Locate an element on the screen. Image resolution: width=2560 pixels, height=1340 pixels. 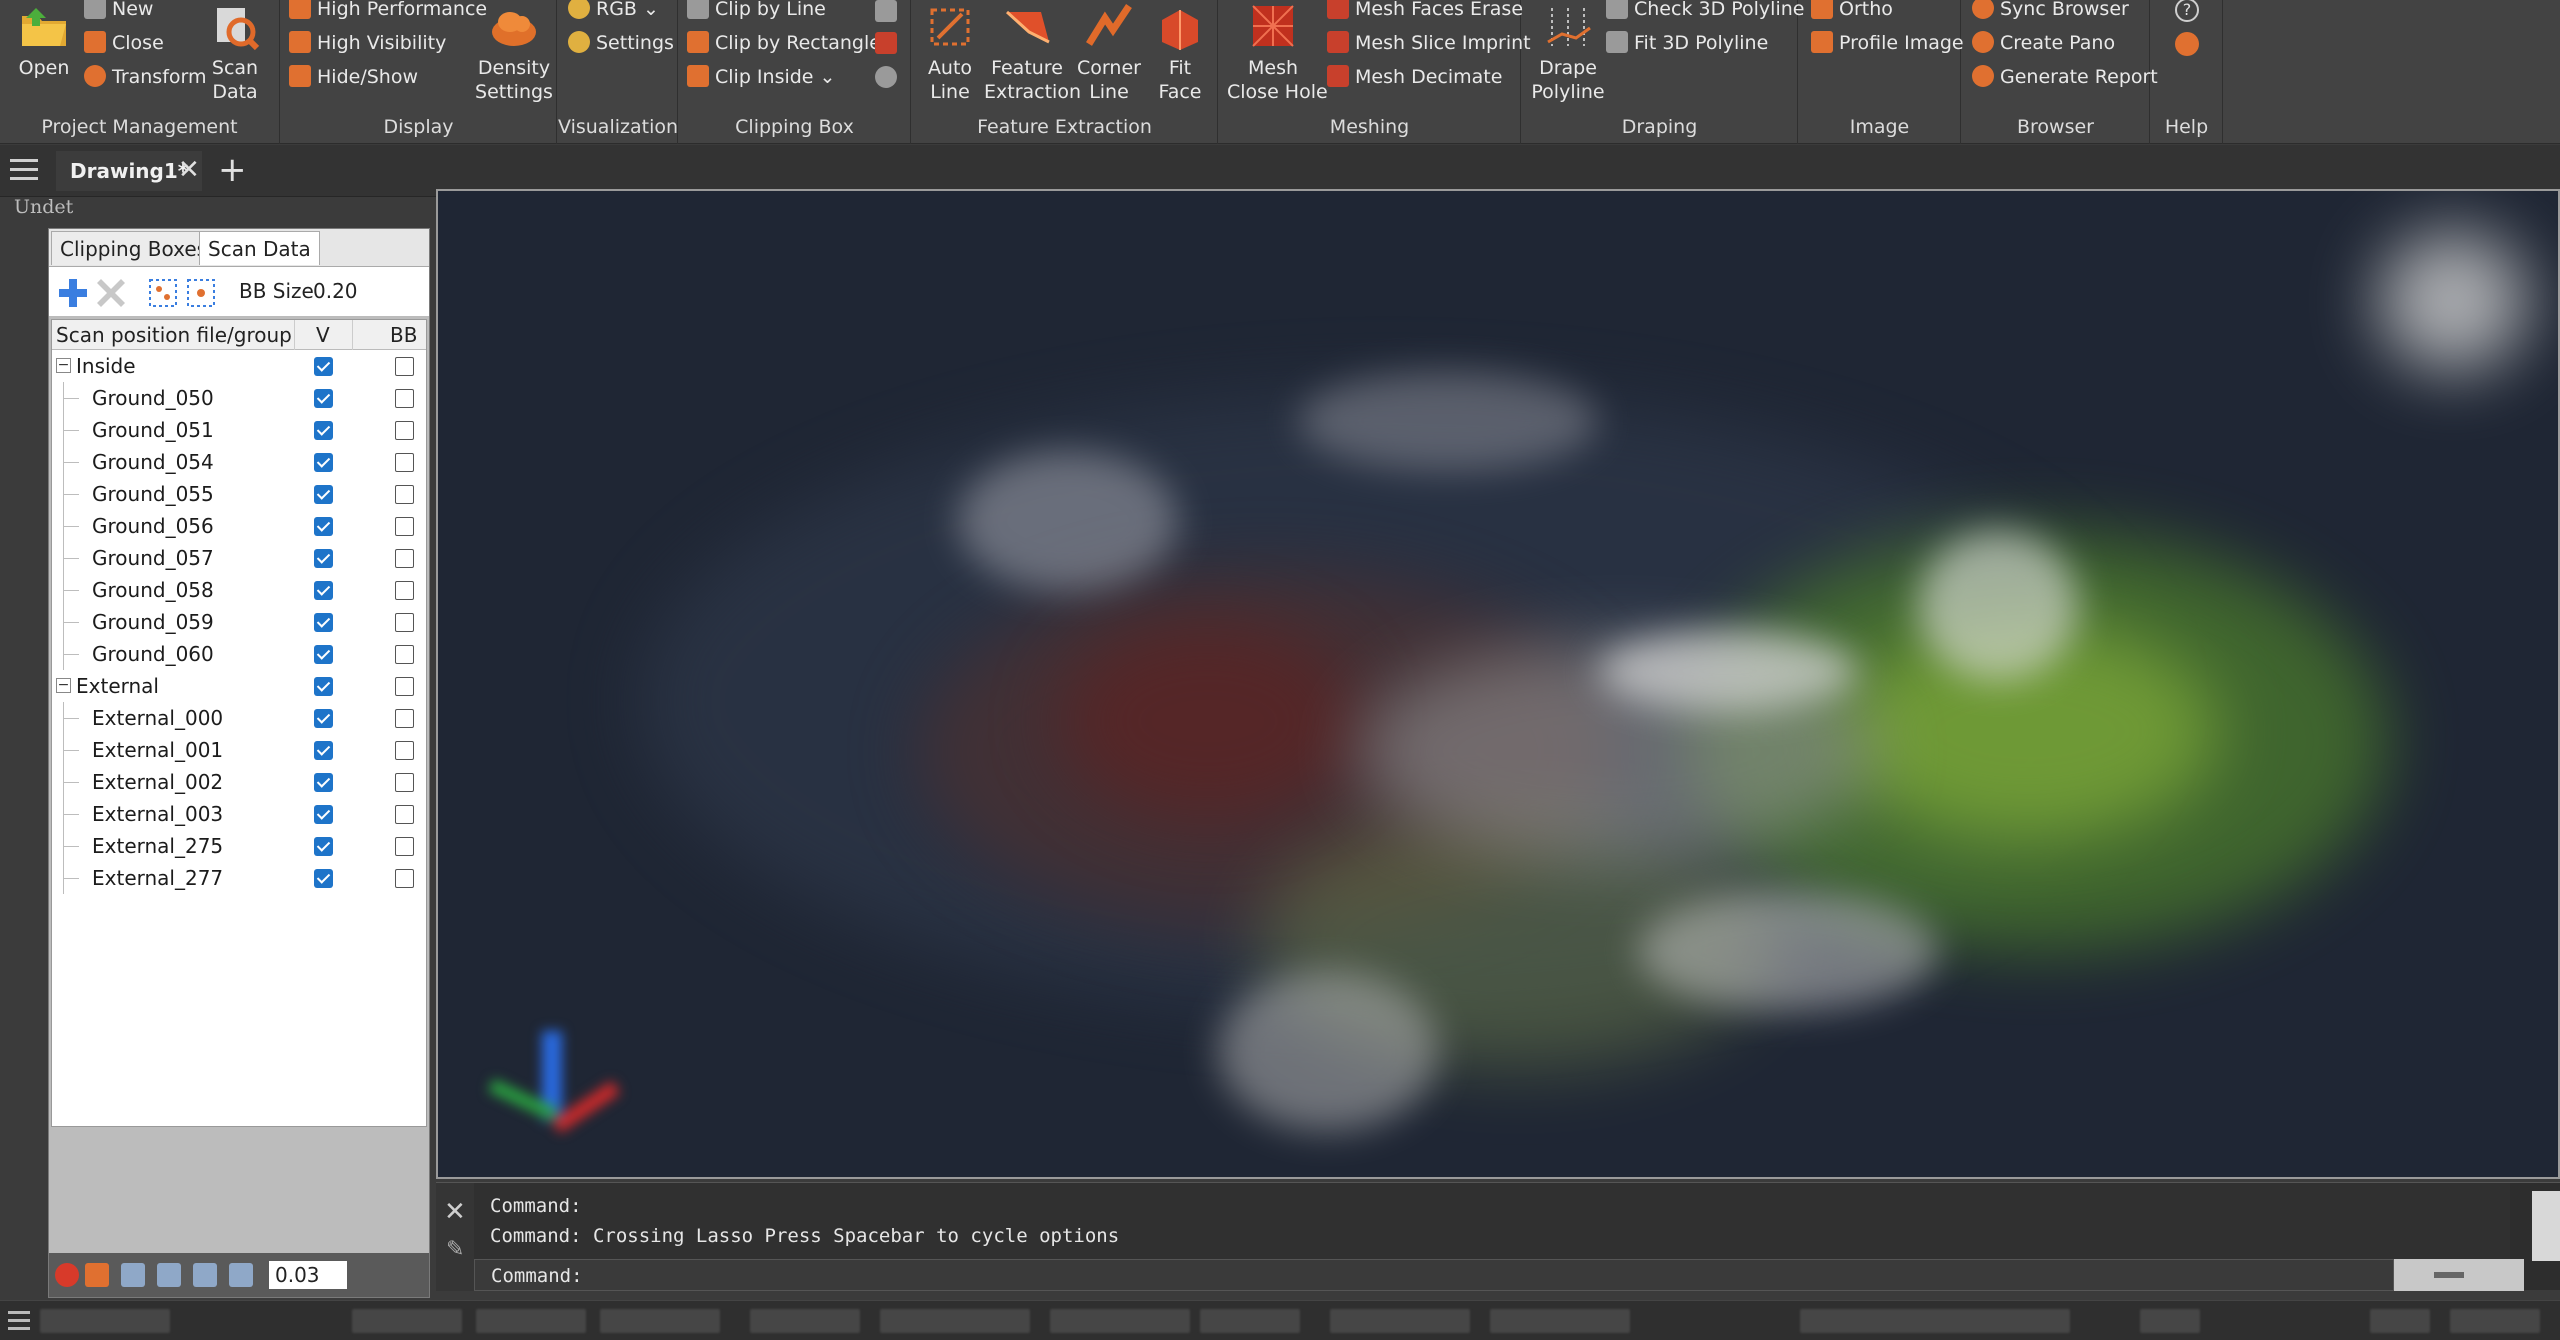
clip-by-line-button: Clip by Line is located at coordinates (756, 12).